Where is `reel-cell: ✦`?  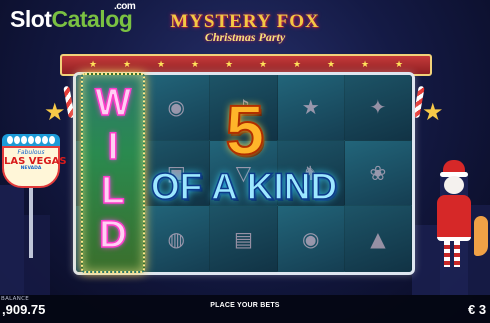 reel-cell: ✦ is located at coordinates (378, 108).